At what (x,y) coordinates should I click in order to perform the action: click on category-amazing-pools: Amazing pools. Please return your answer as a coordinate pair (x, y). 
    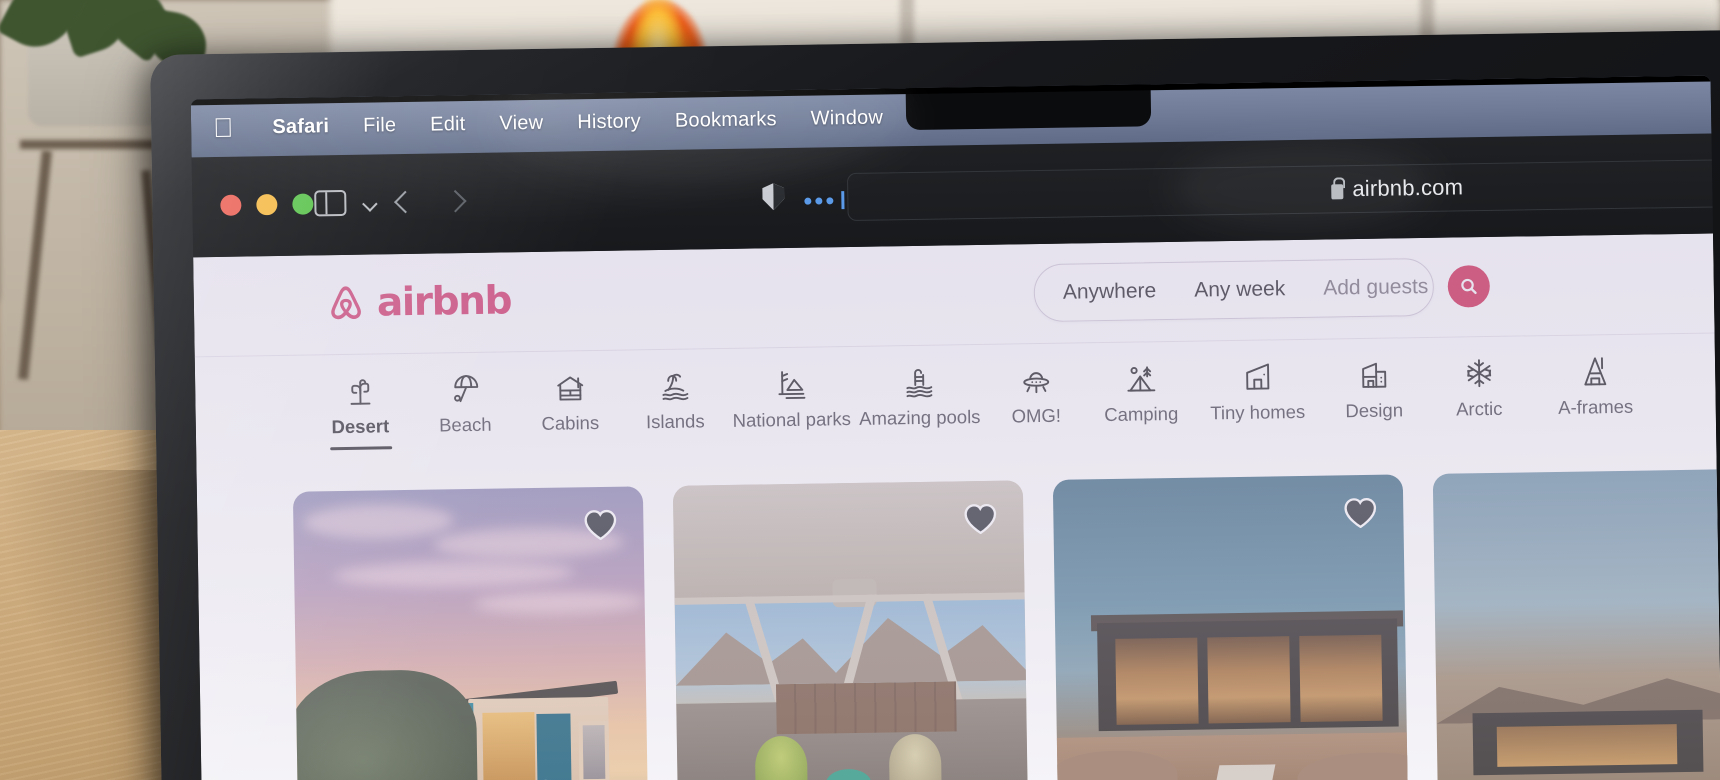
    Looking at the image, I should click on (919, 387).